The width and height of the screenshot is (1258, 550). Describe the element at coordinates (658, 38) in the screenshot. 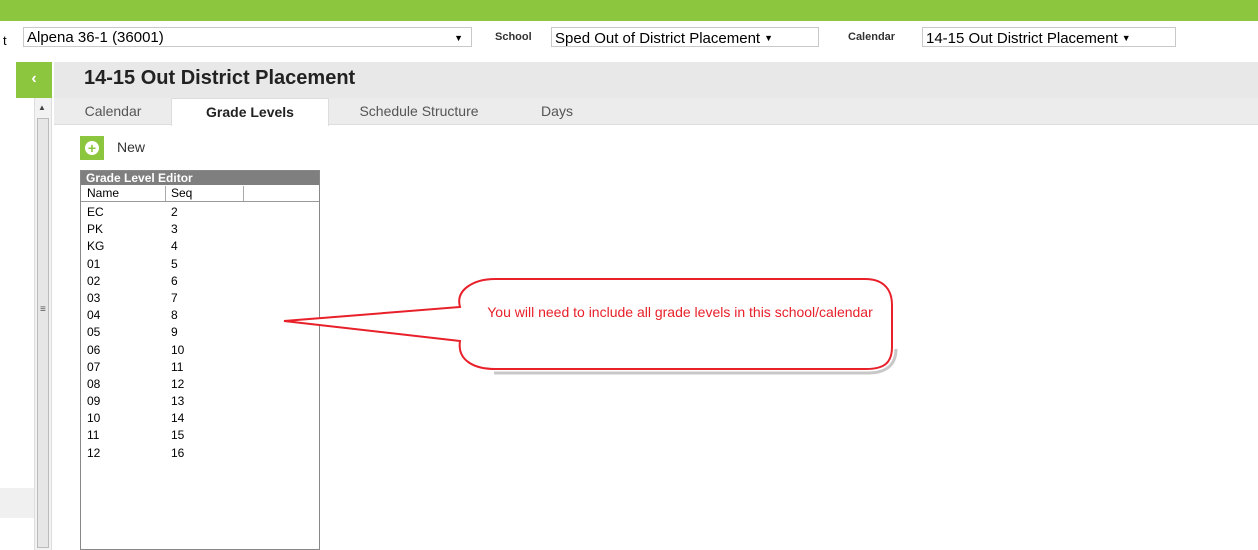

I see `school-value: Sped Out of District Placement` at that location.